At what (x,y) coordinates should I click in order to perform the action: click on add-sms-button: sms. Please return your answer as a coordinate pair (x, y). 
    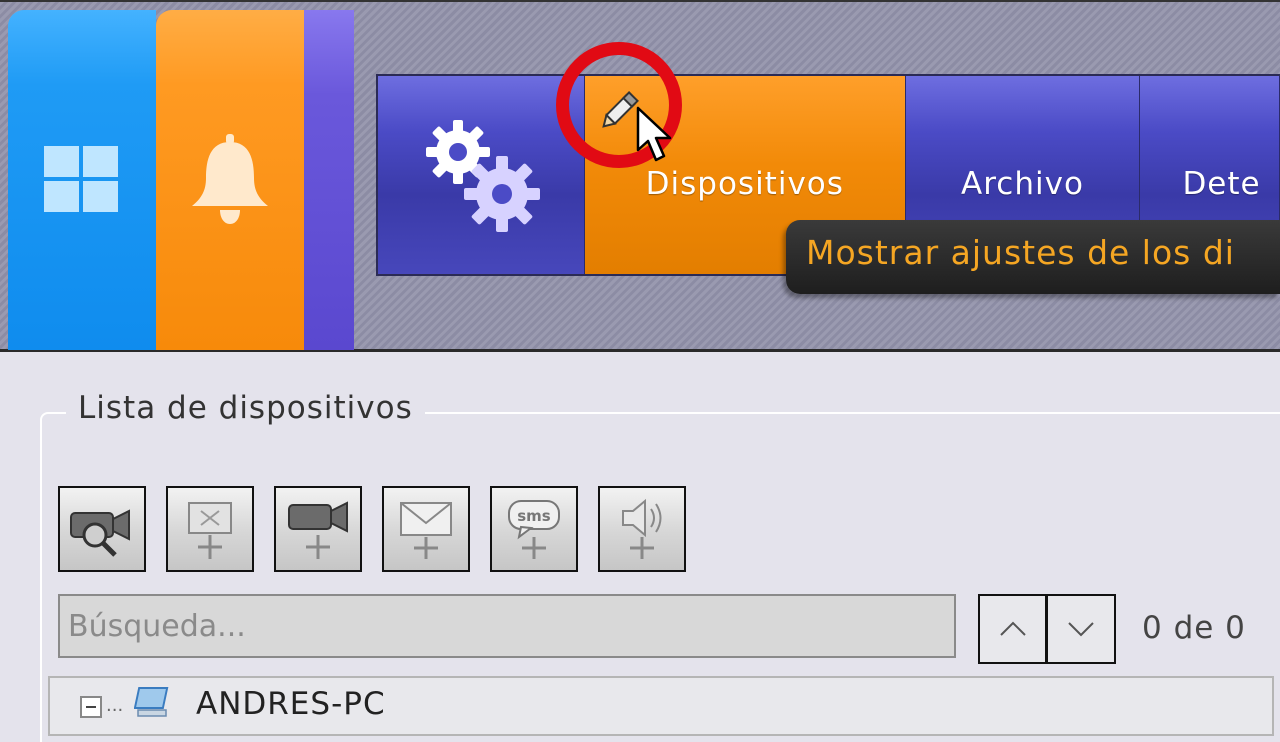
    Looking at the image, I should click on (534, 529).